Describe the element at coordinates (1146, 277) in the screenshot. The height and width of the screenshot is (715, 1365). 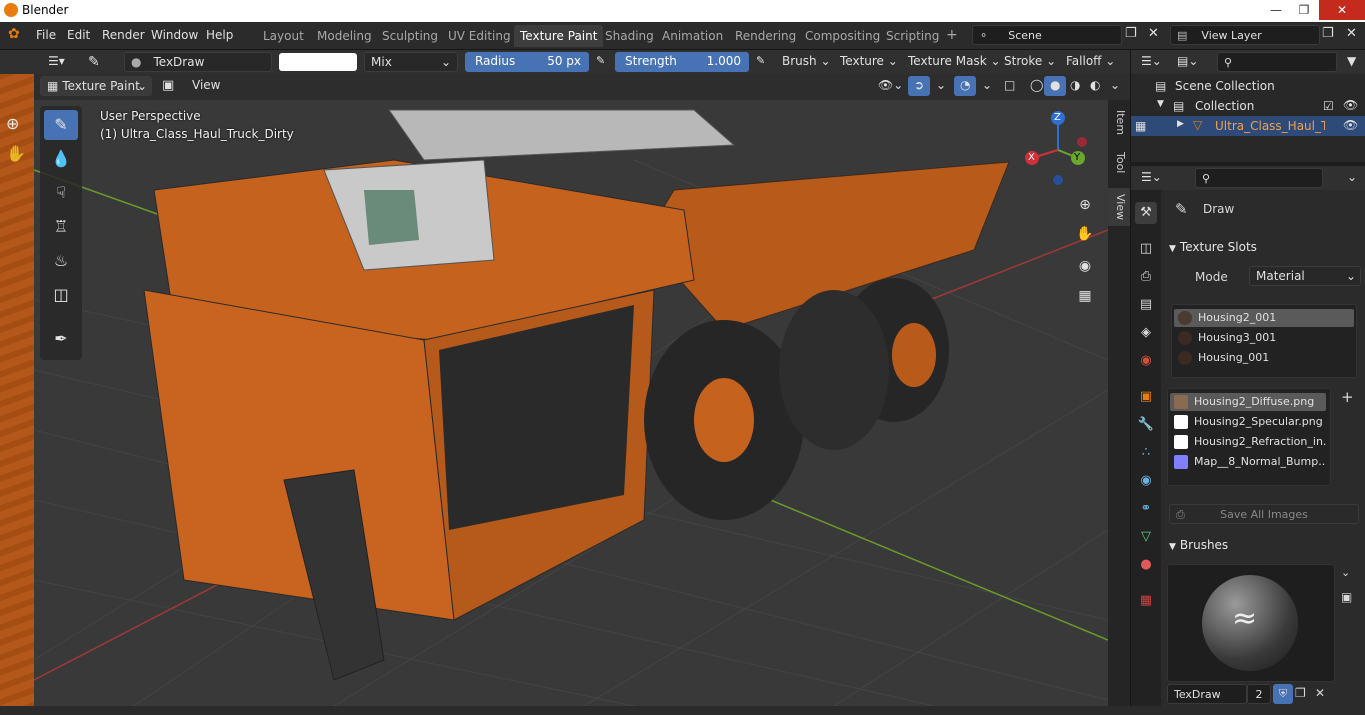
I see `output-properties-icon: ⎙` at that location.